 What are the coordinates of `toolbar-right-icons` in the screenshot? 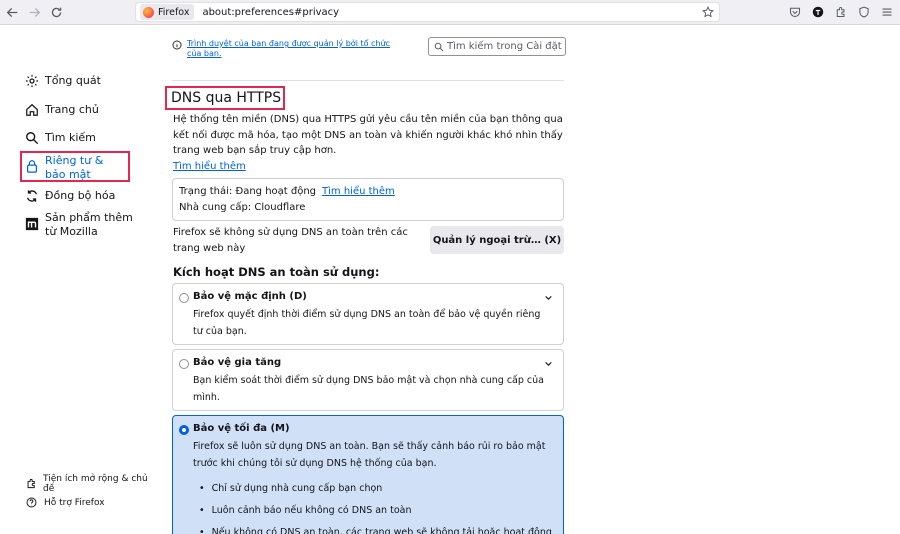 It's located at (841, 12).